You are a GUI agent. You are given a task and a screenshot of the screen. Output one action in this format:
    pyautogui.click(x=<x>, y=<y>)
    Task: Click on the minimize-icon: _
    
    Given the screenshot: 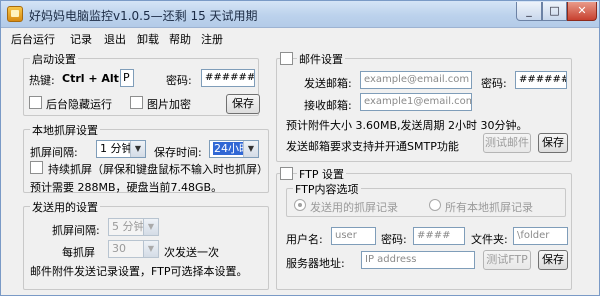 What is the action you would take?
    pyautogui.click(x=529, y=10)
    